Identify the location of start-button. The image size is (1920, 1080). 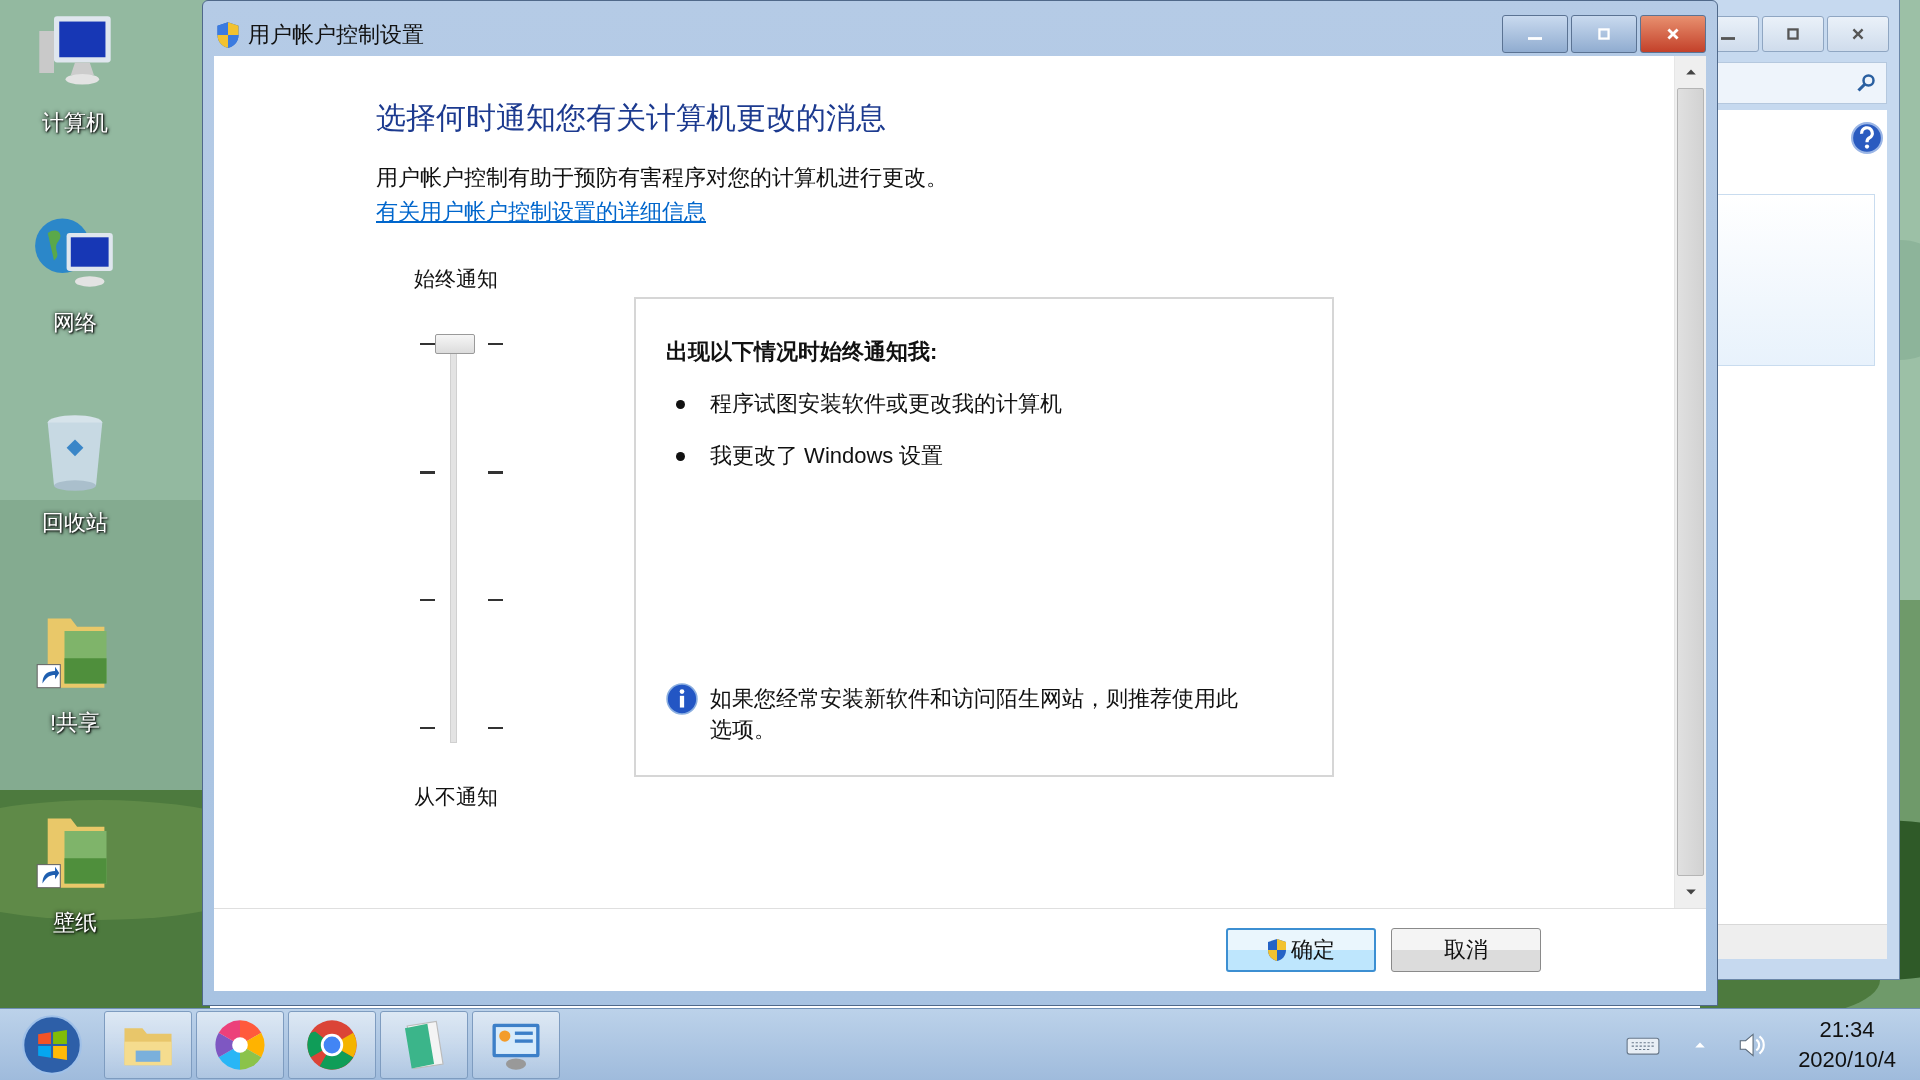
(52, 1044).